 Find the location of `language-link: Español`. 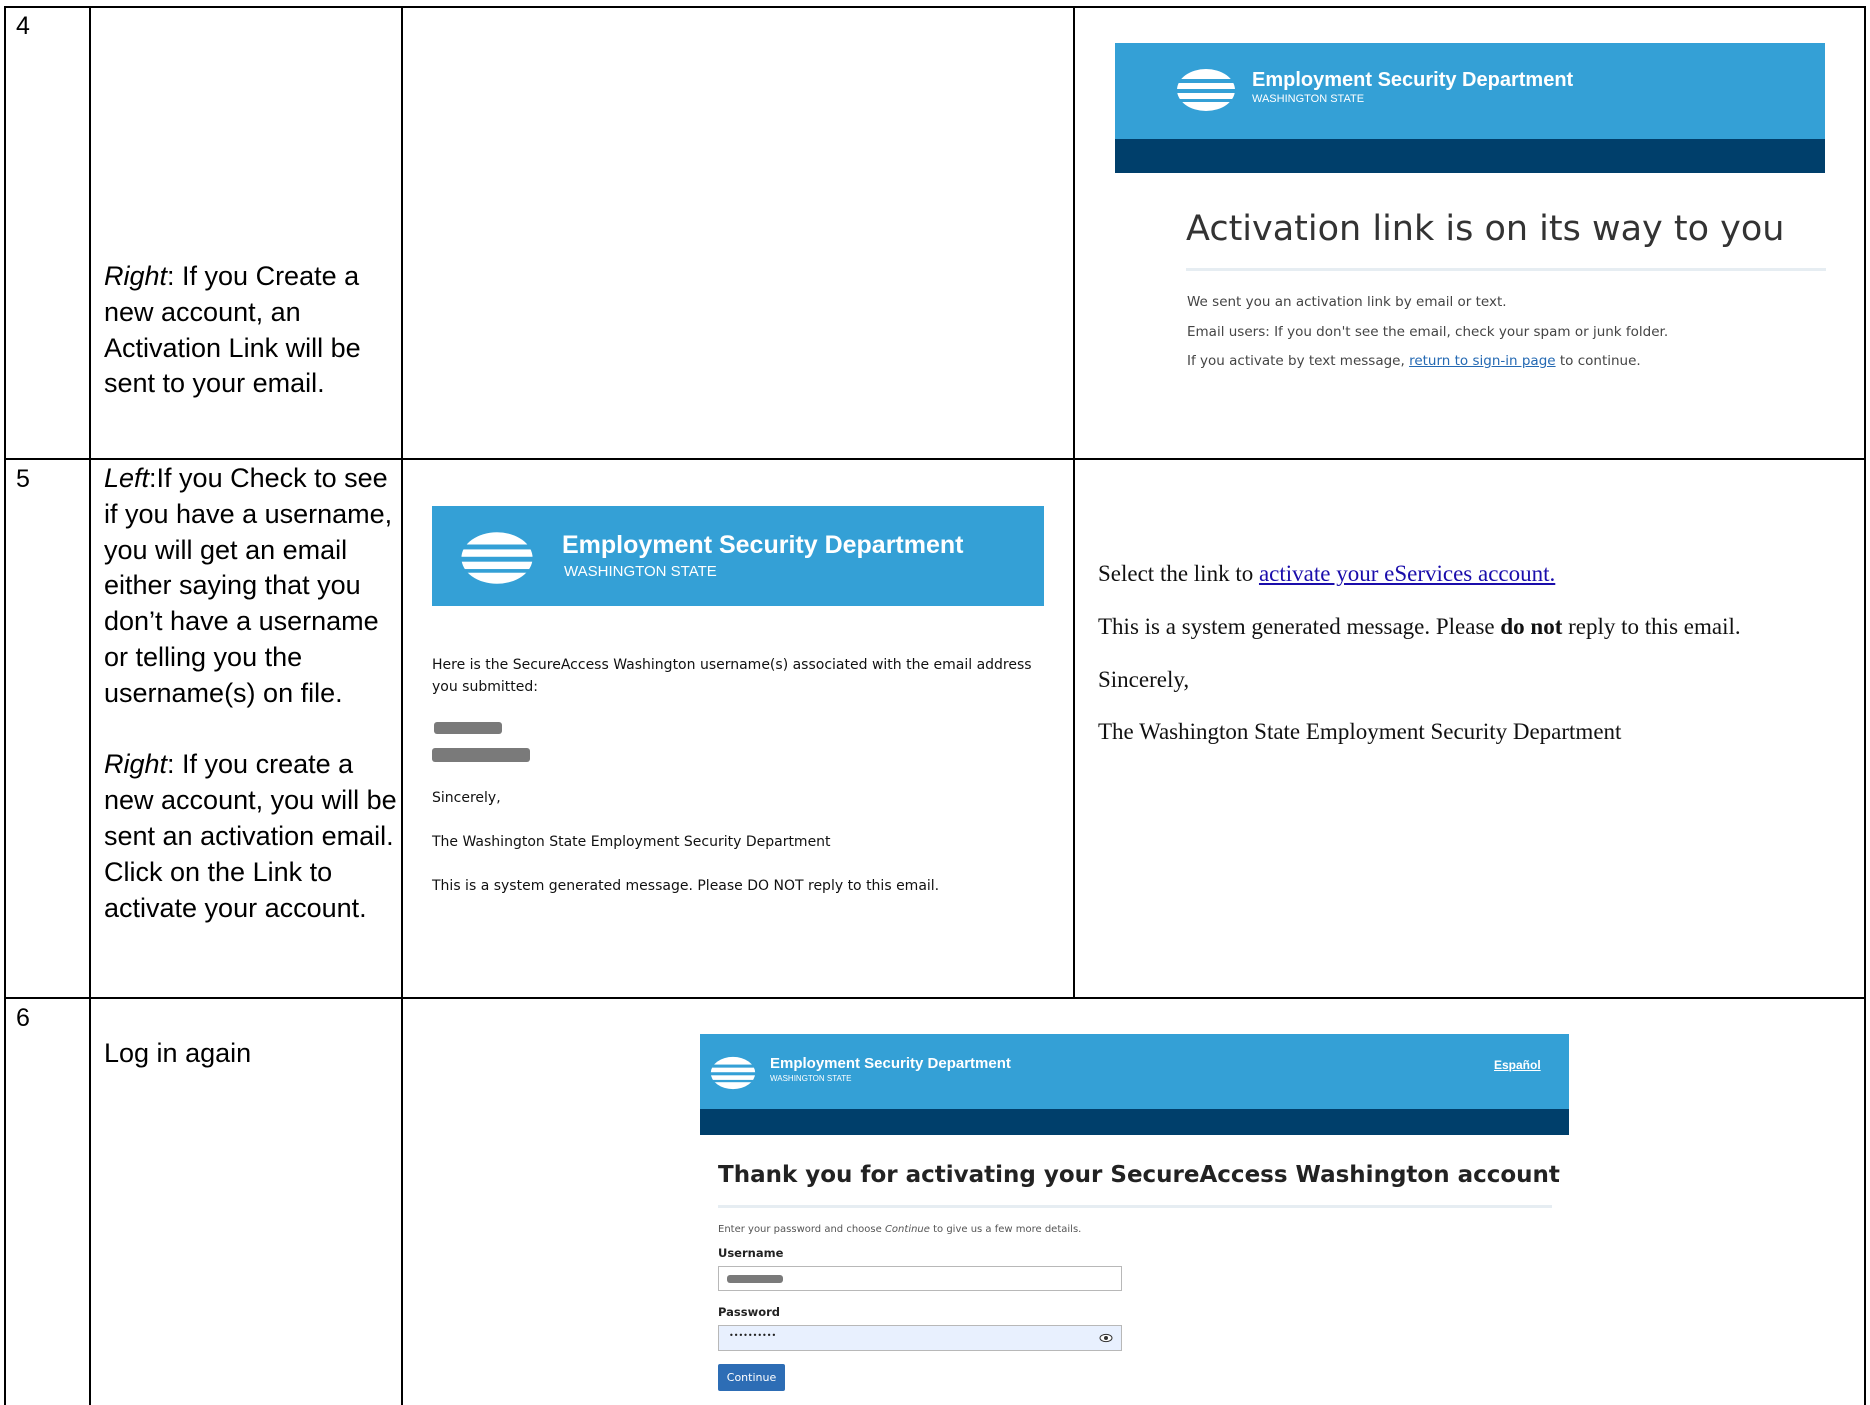

language-link: Español is located at coordinates (1517, 1065).